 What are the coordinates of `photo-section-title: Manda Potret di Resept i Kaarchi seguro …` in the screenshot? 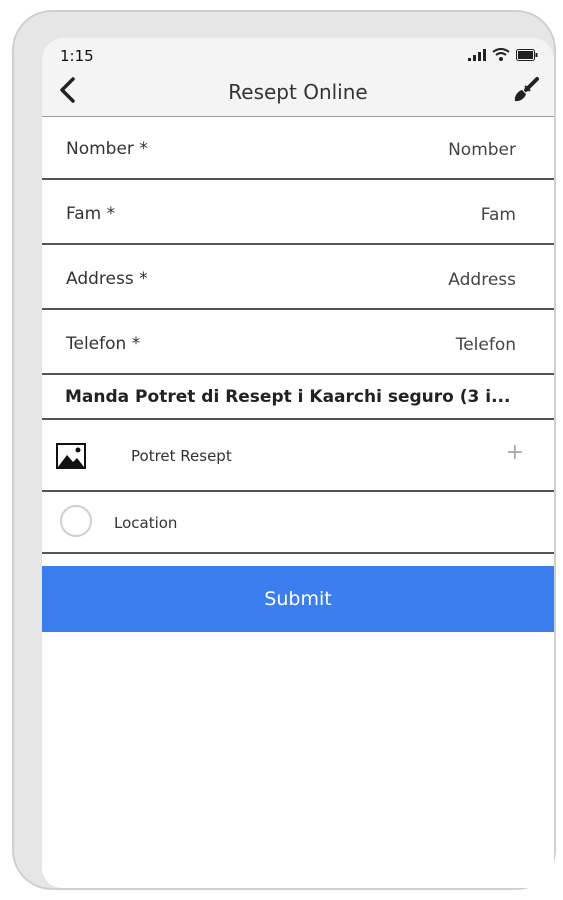 It's located at (288, 397).